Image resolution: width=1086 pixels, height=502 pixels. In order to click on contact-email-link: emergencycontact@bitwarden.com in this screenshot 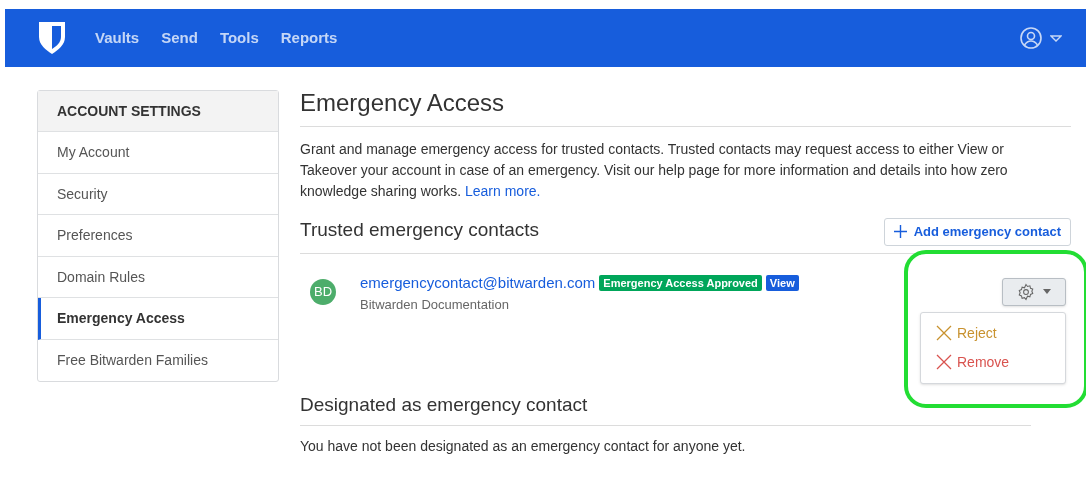, I will do `click(478, 282)`.